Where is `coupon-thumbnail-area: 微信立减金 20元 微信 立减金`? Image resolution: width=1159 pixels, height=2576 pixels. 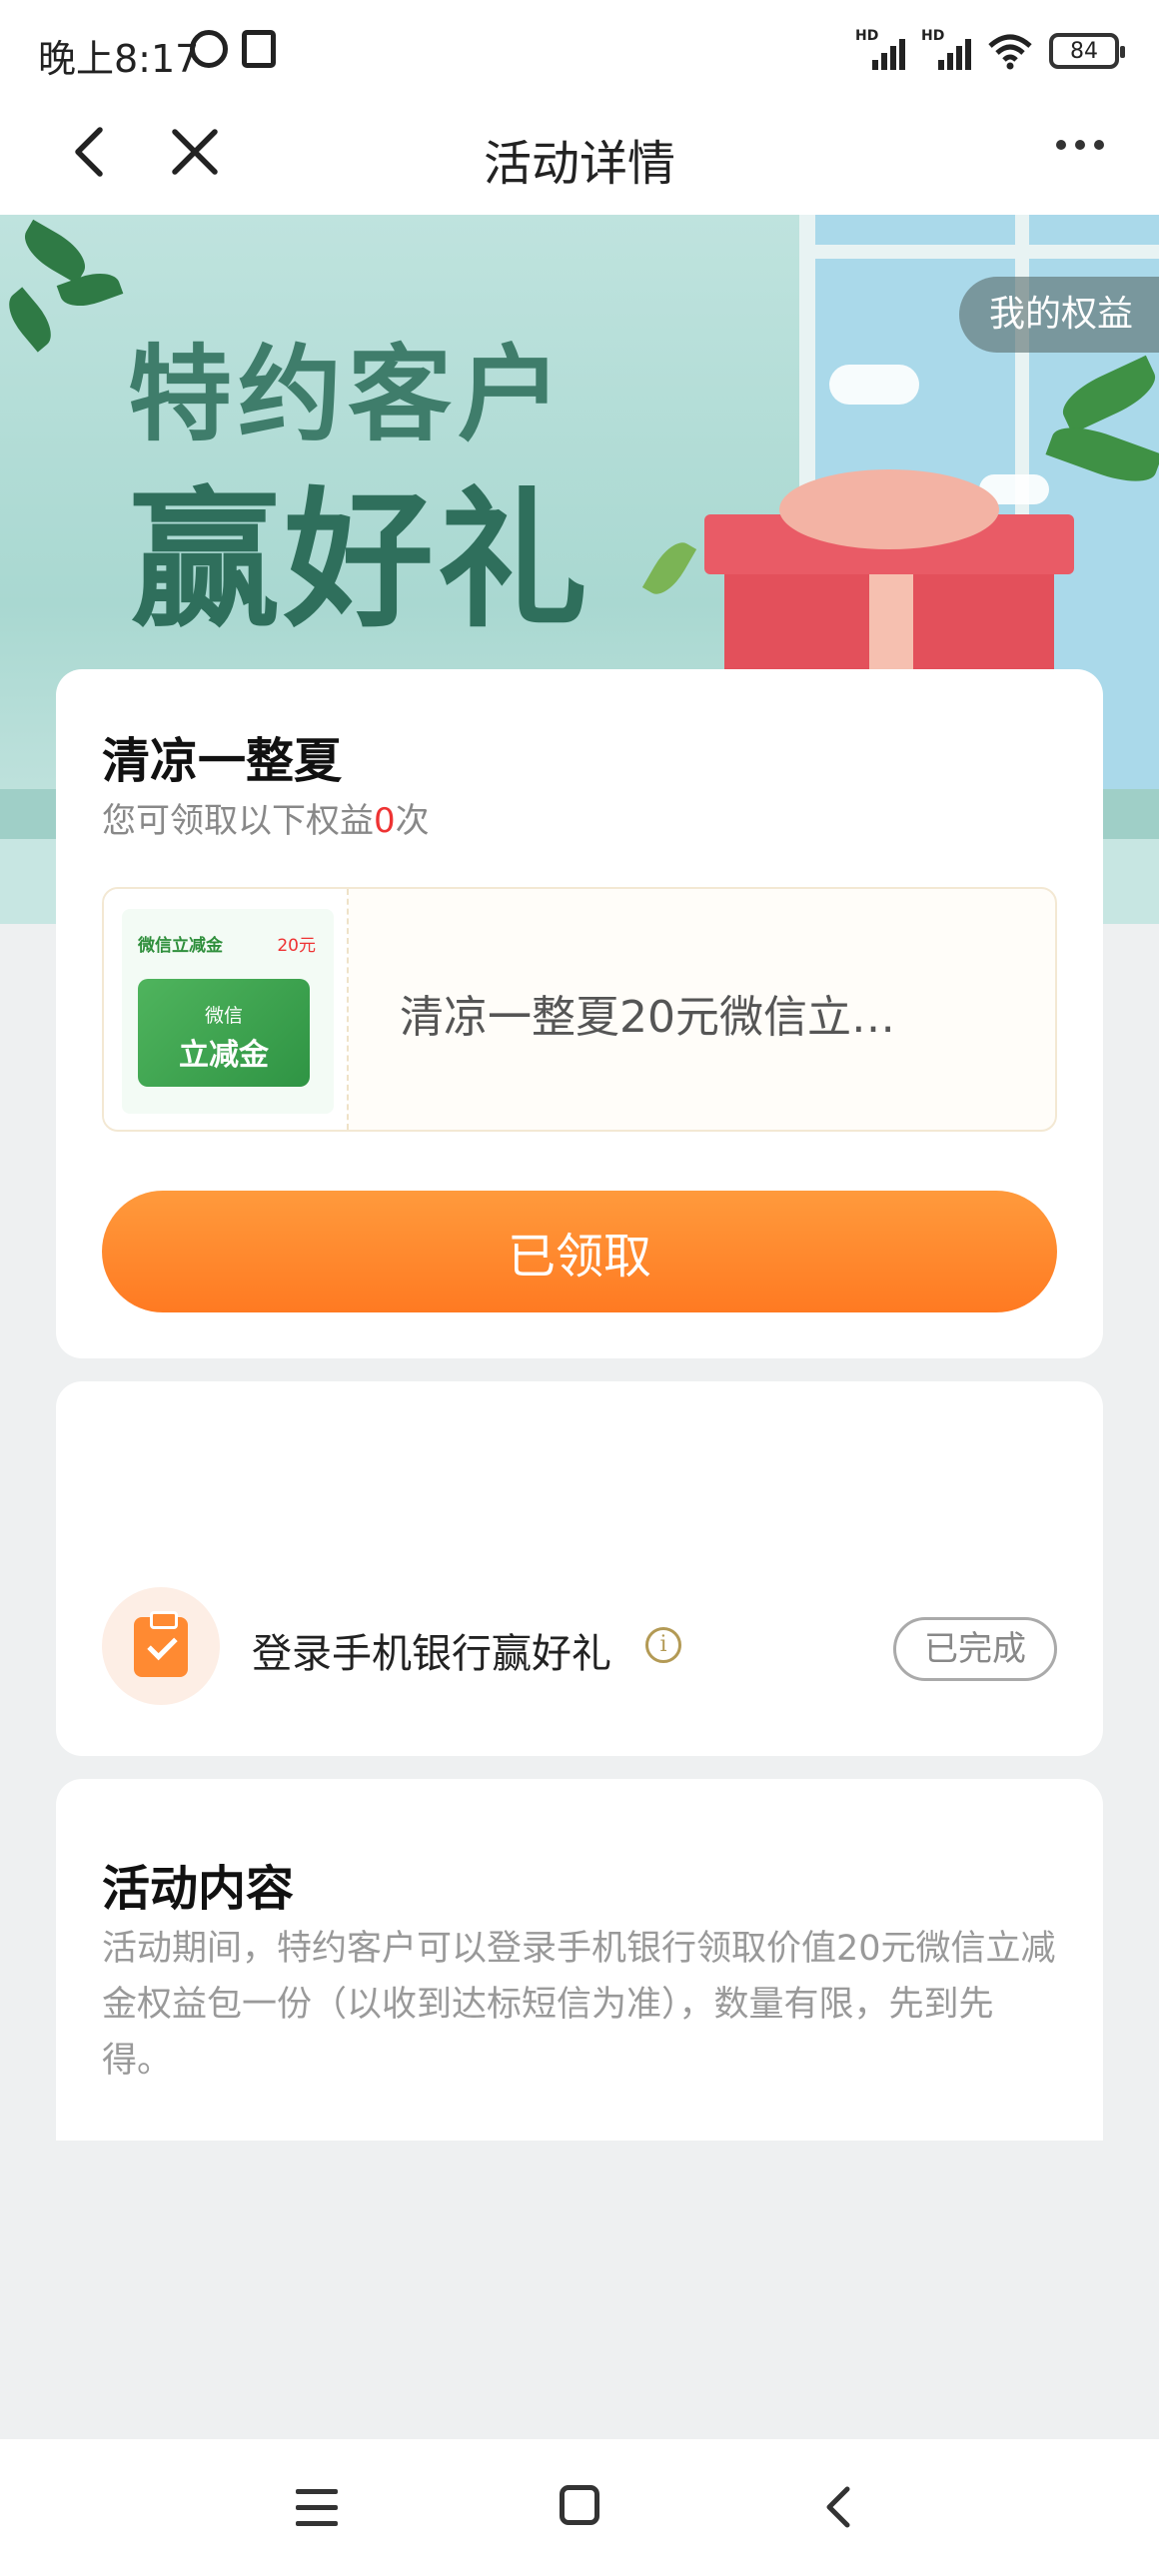 coupon-thumbnail-area: 微信立减金 20元 微信 立减金 is located at coordinates (227, 1010).